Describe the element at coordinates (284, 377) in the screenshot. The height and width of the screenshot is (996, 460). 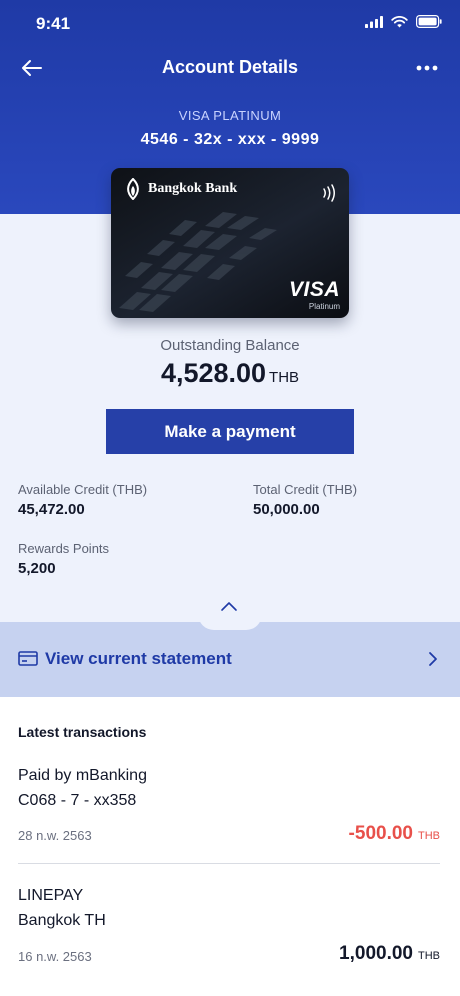
I see `balance-currency: THB` at that location.